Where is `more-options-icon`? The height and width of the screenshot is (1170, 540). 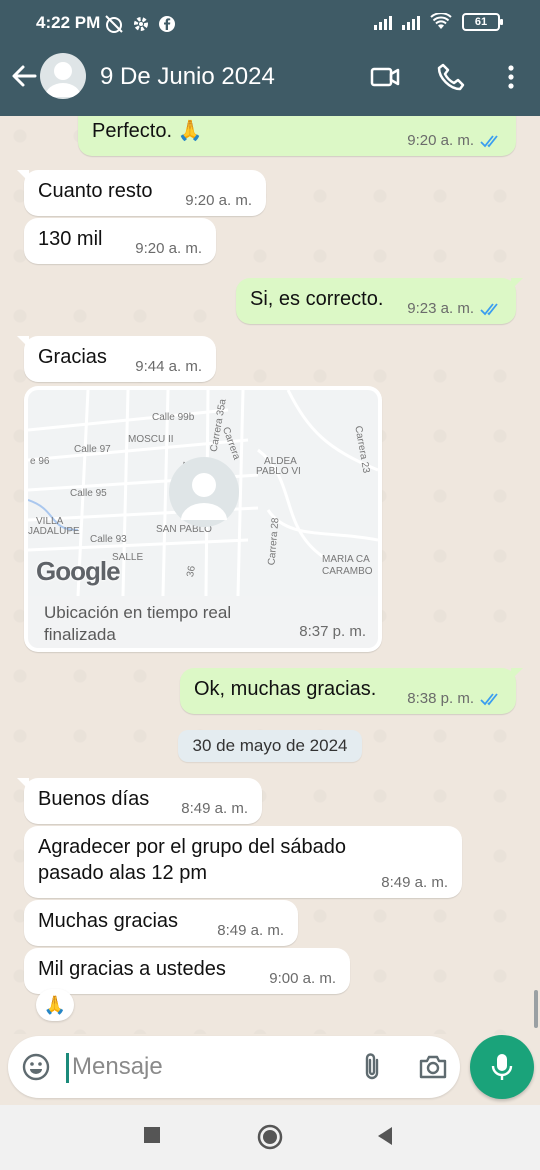 more-options-icon is located at coordinates (511, 77).